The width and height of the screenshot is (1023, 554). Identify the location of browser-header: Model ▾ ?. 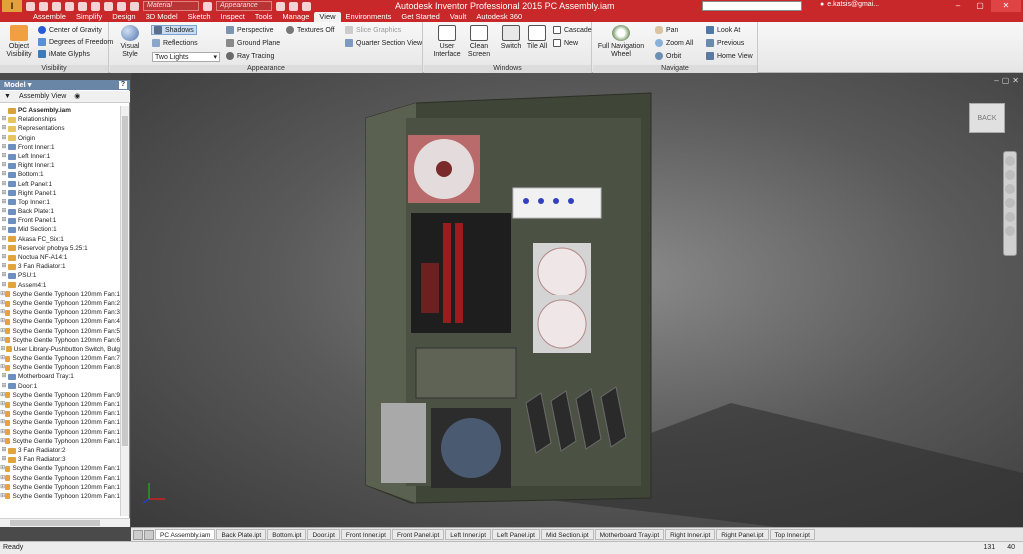
(65, 85).